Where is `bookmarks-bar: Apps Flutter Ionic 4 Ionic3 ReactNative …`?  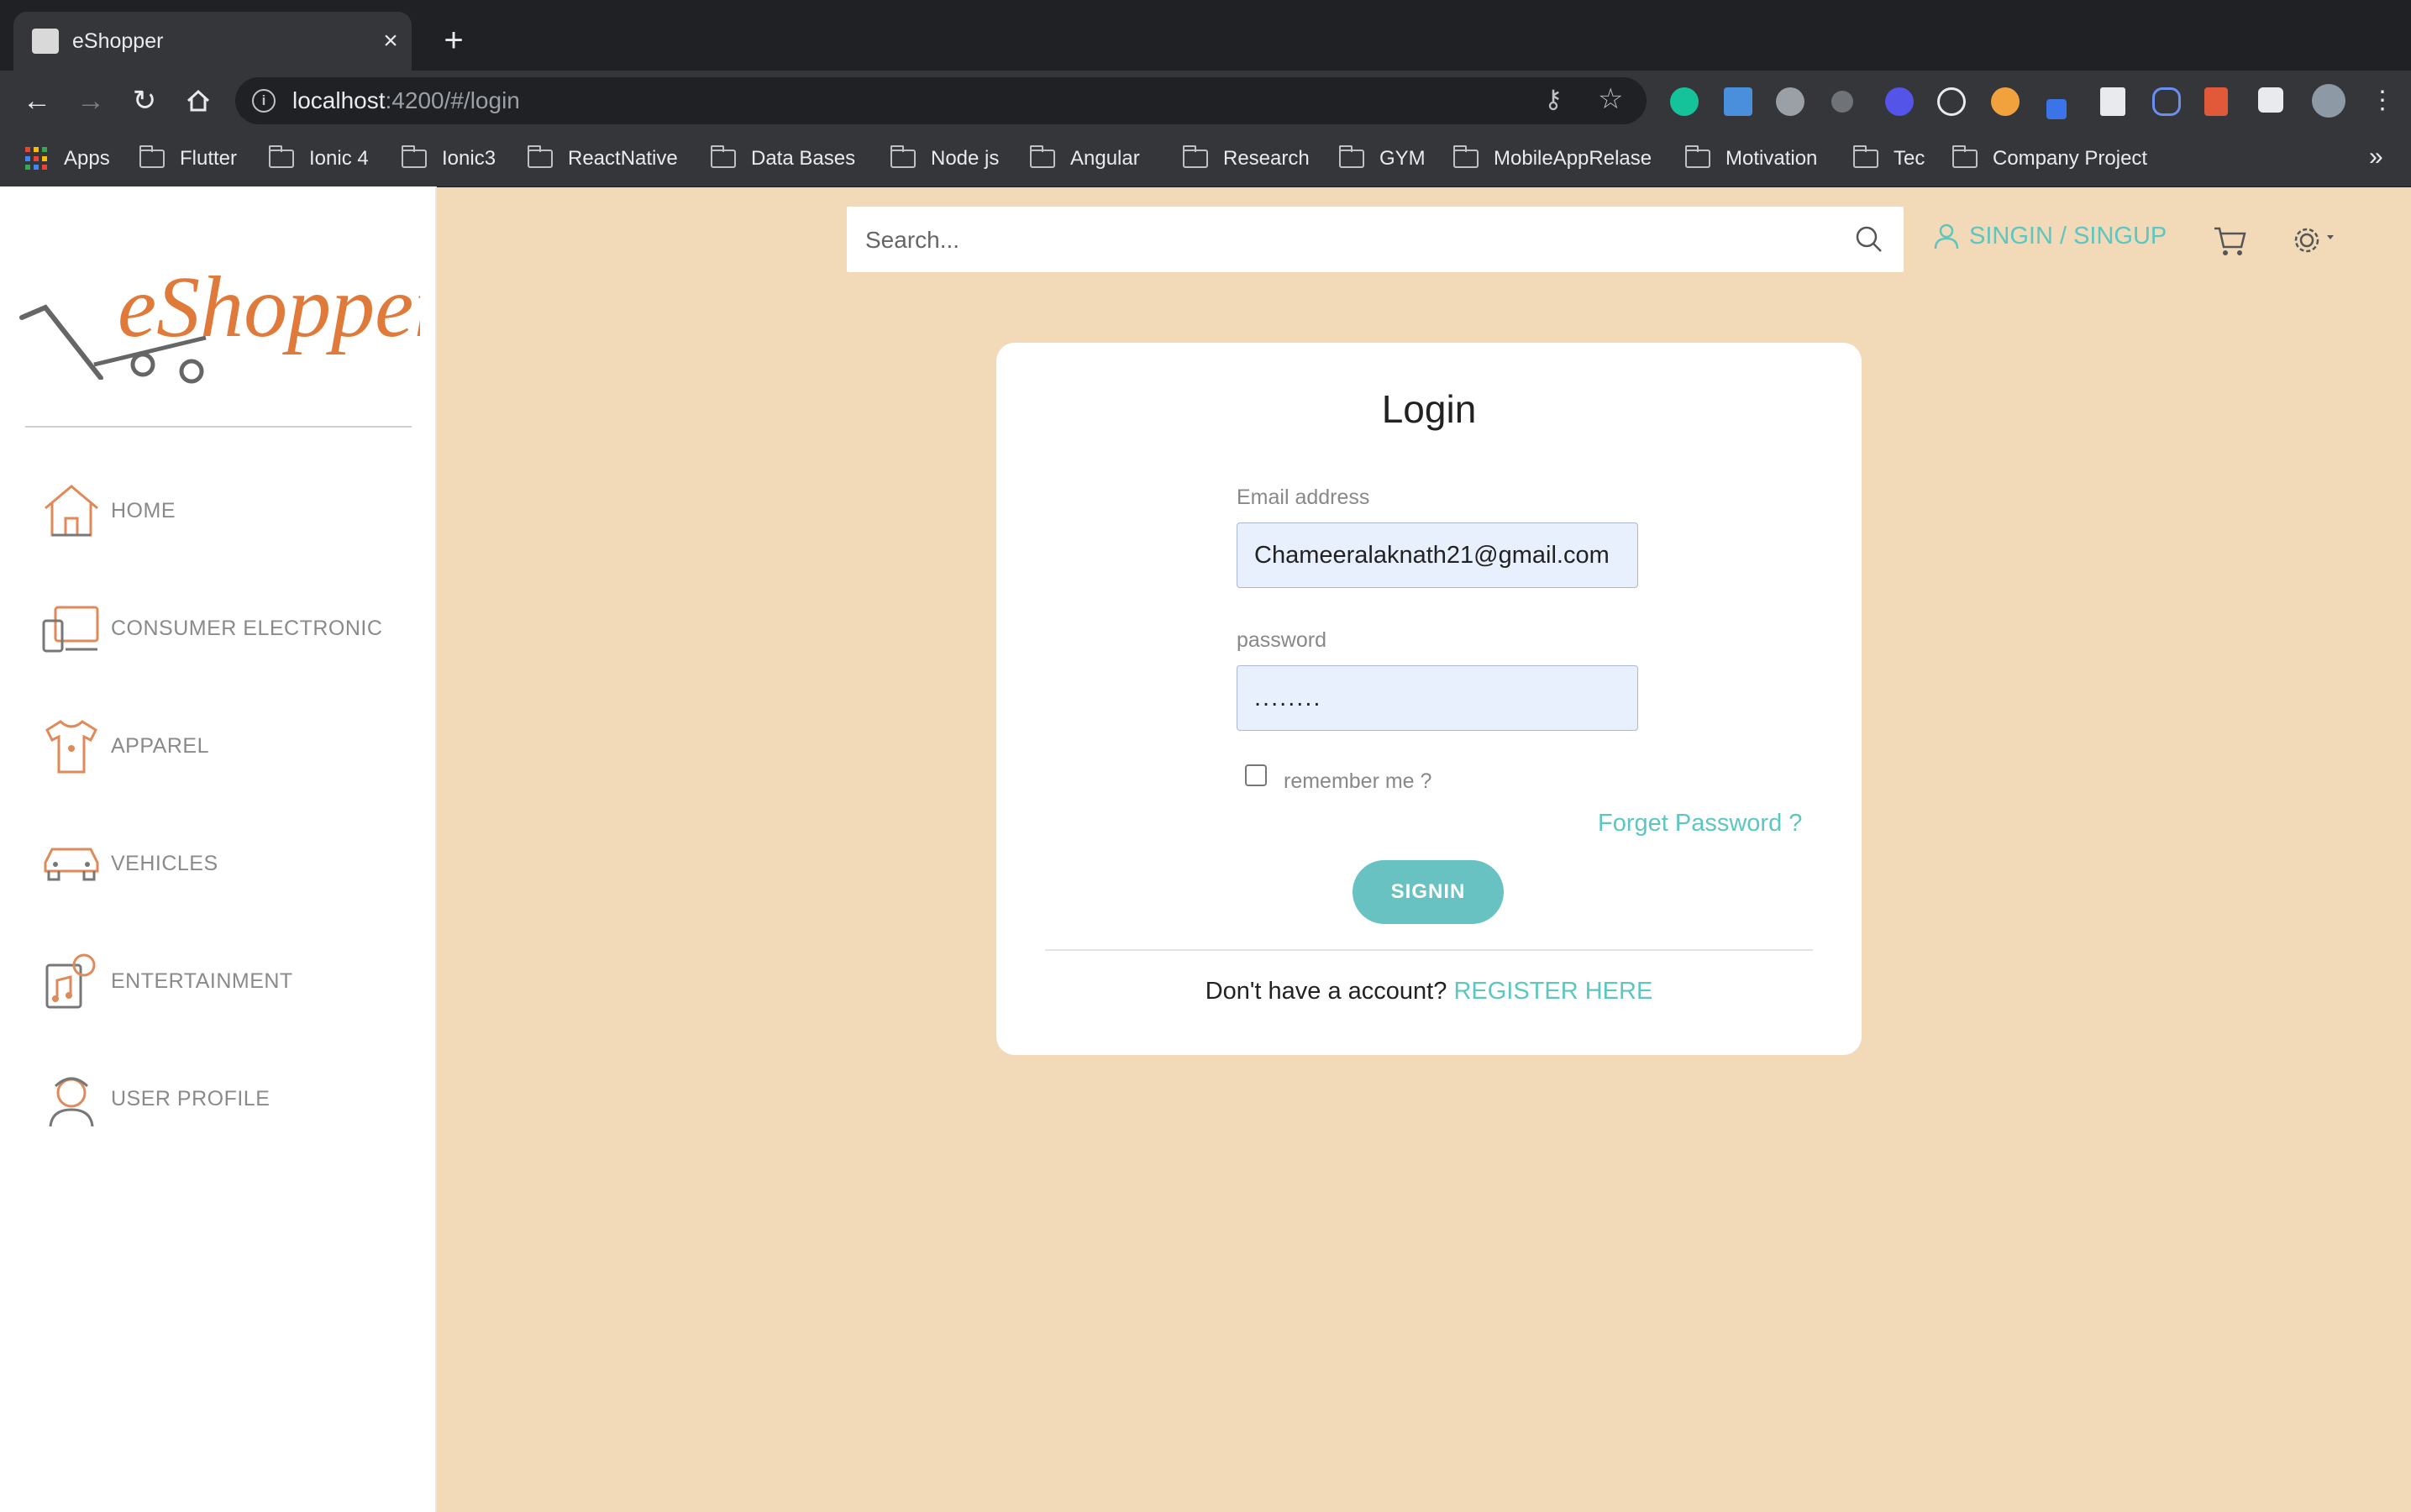 bookmarks-bar: Apps Flutter Ionic 4 Ionic3 ReactNative … is located at coordinates (1205, 159).